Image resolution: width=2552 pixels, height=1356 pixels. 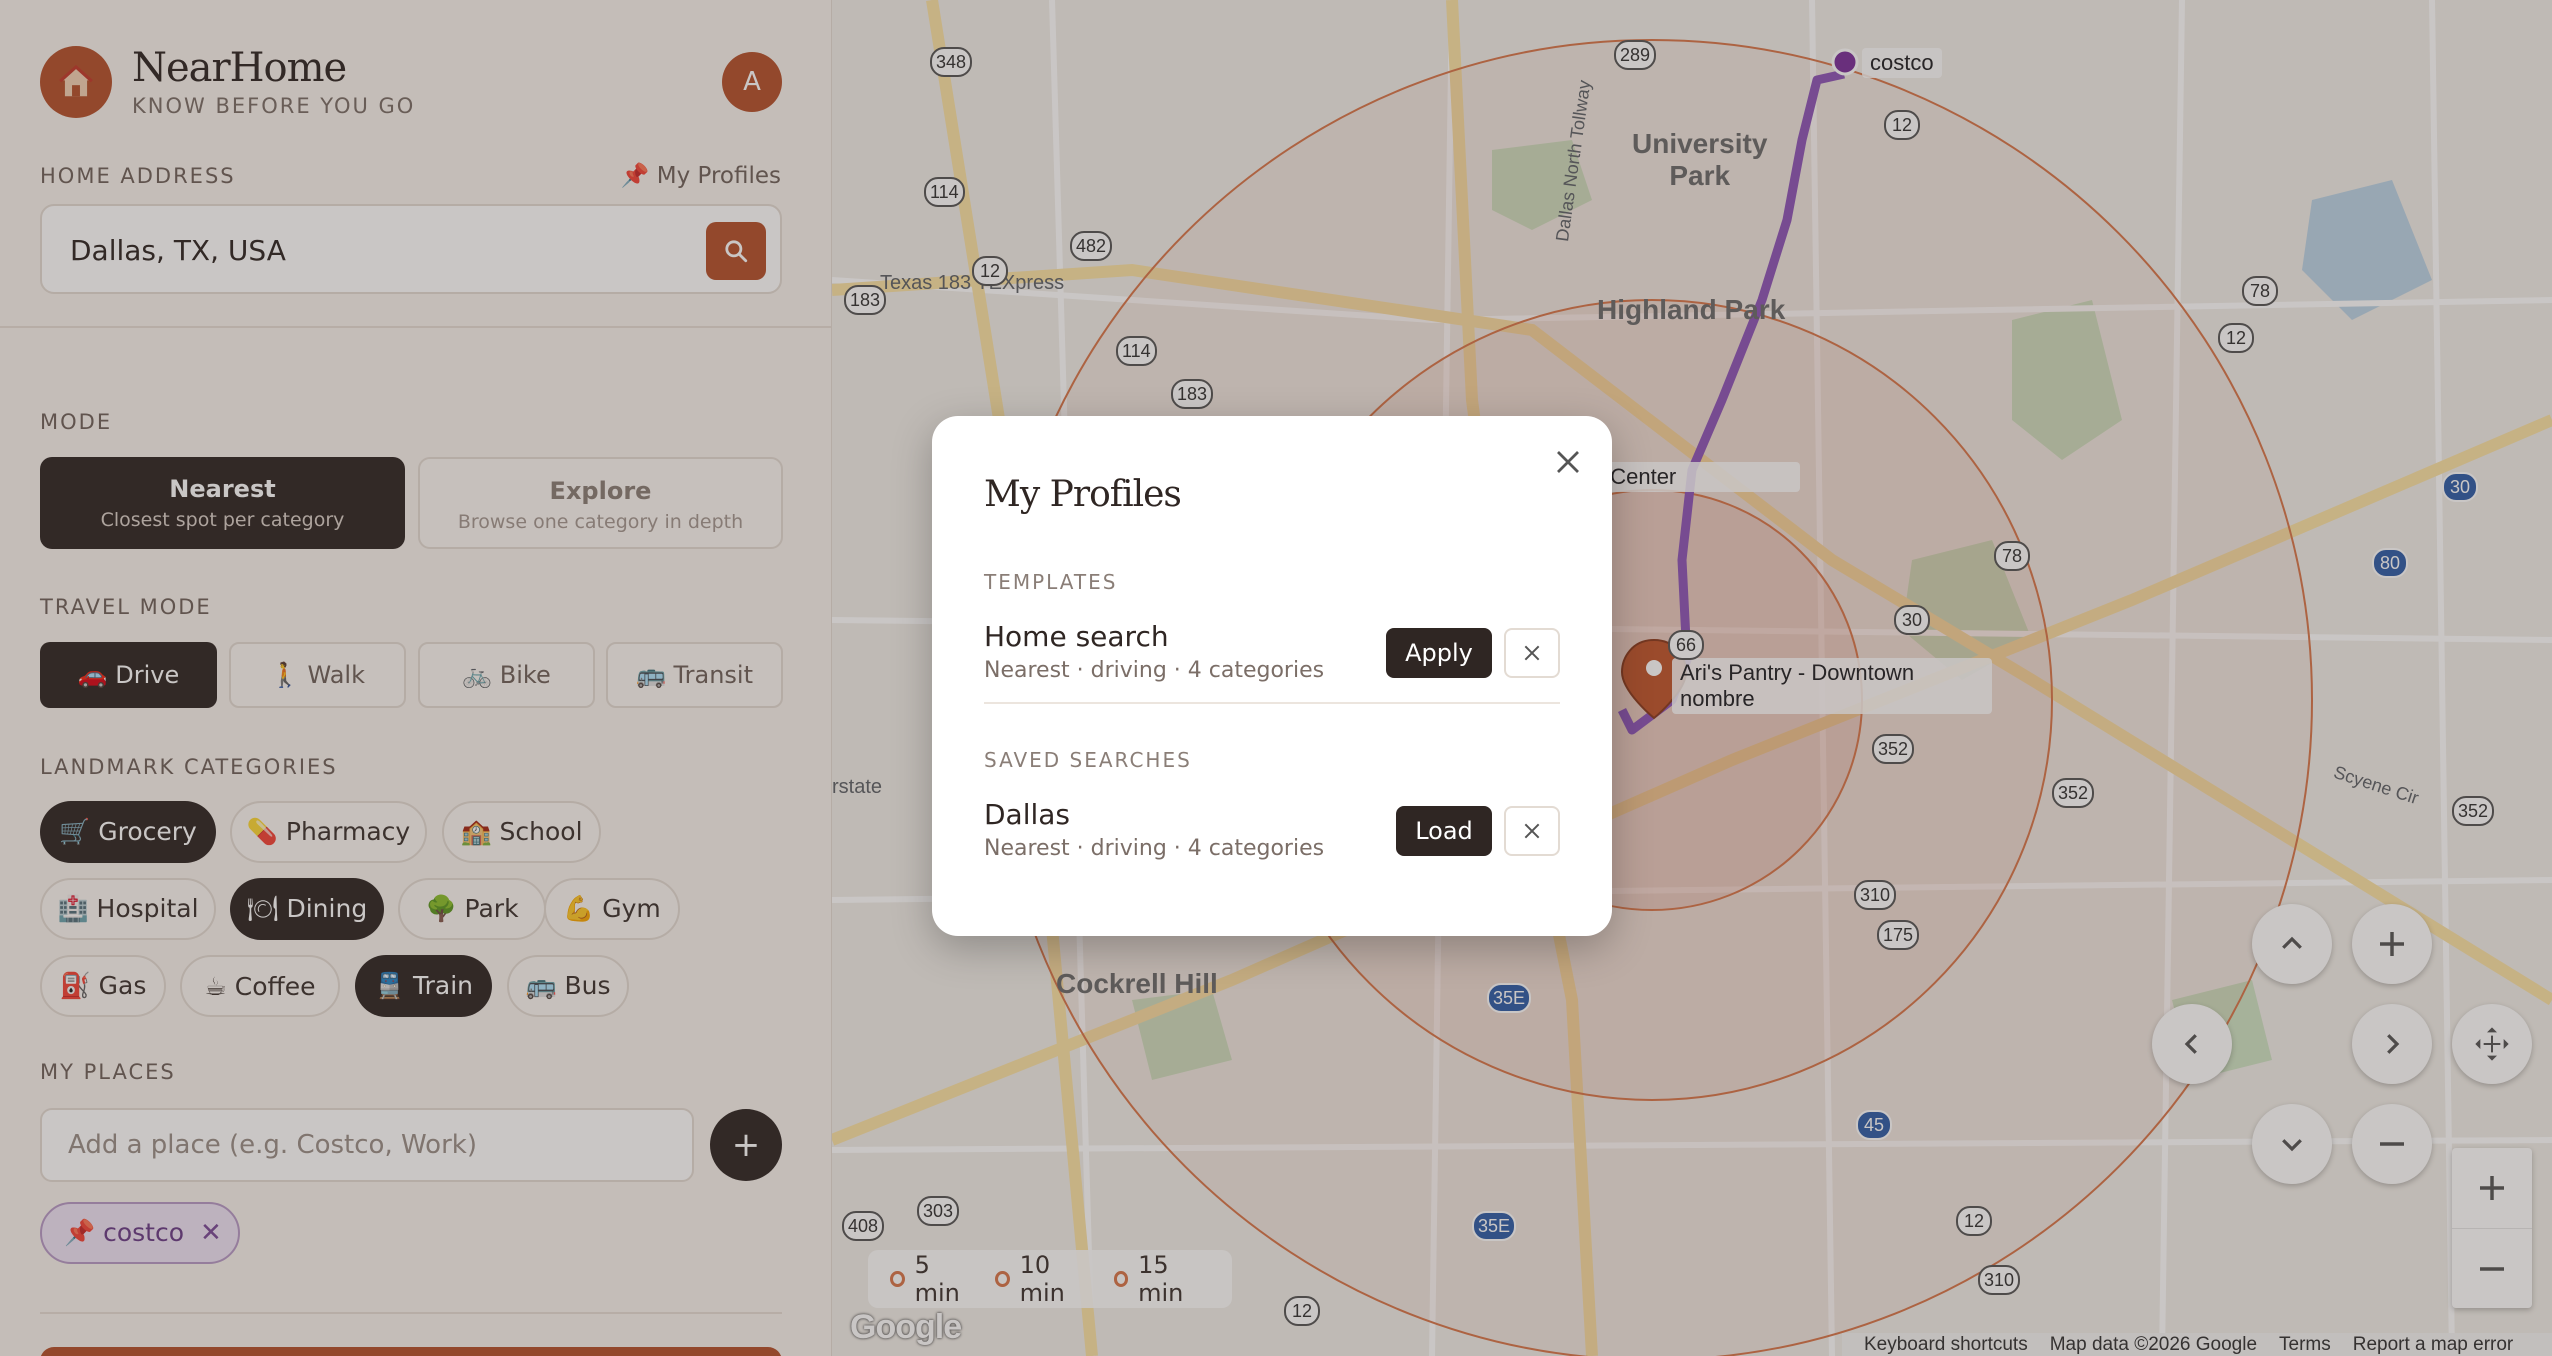 What do you see at coordinates (1076, 636) in the screenshot?
I see `template-title: Home search` at bounding box center [1076, 636].